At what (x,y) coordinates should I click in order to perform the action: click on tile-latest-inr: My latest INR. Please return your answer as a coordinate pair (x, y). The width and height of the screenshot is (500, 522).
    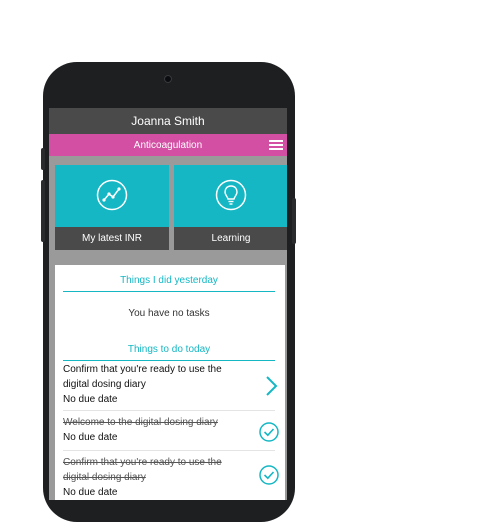
    Looking at the image, I should click on (112, 207).